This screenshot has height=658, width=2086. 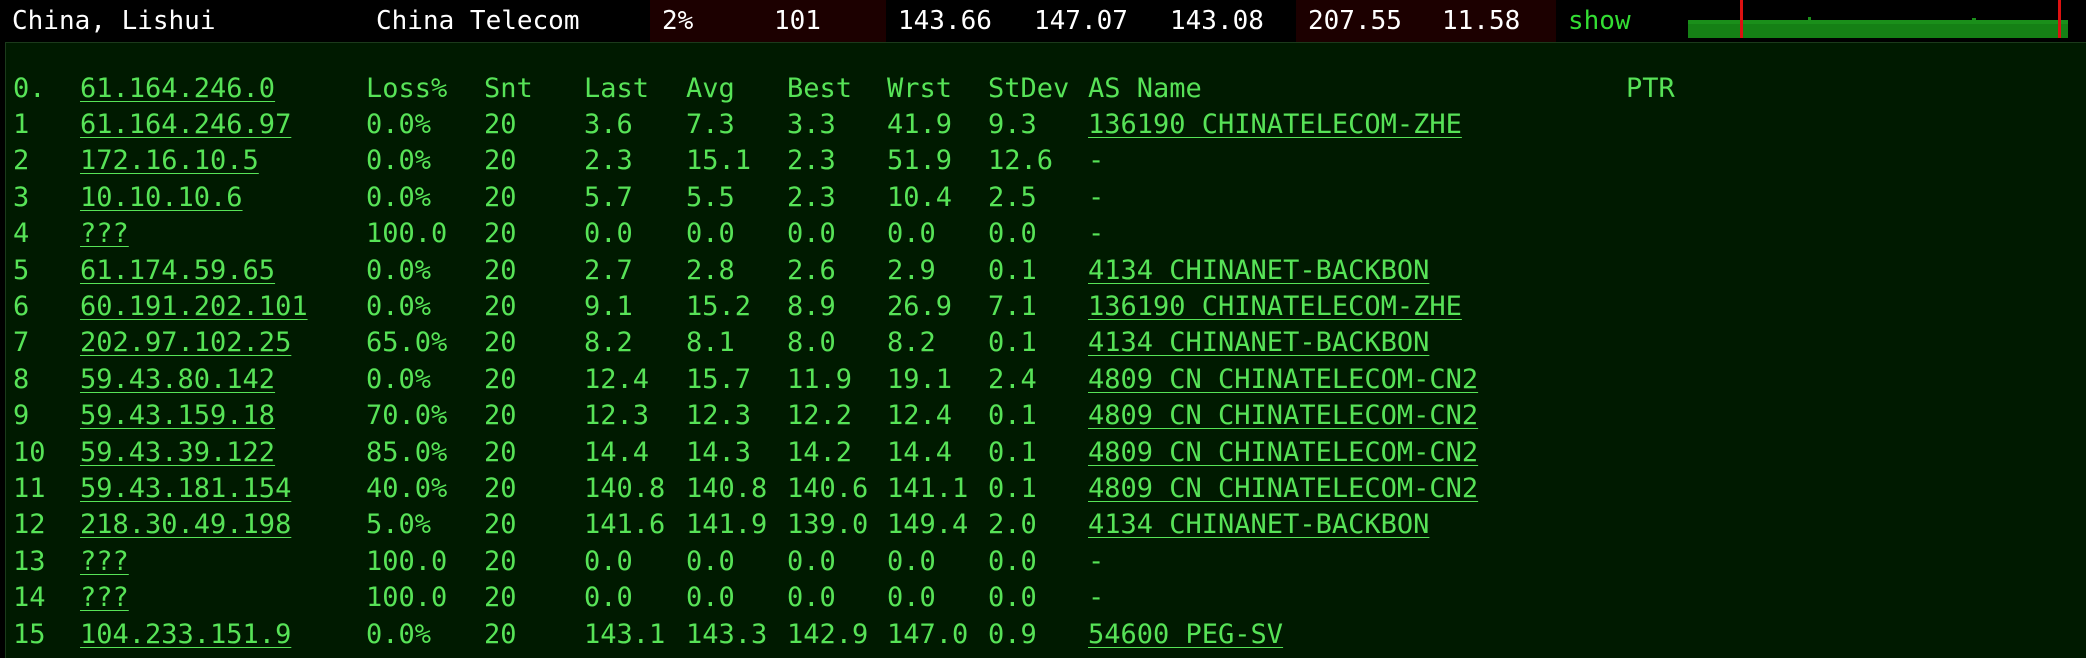 I want to click on host-link: 104.233.151.9, so click(x=185, y=635).